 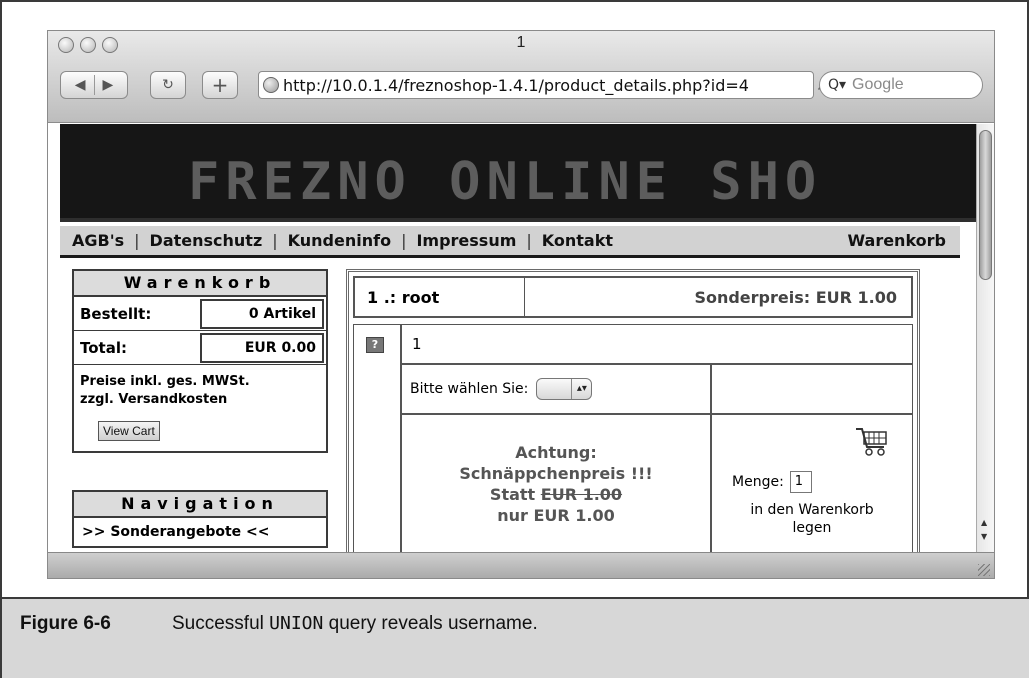 I want to click on navigation-box-title: Navigation, so click(x=200, y=505).